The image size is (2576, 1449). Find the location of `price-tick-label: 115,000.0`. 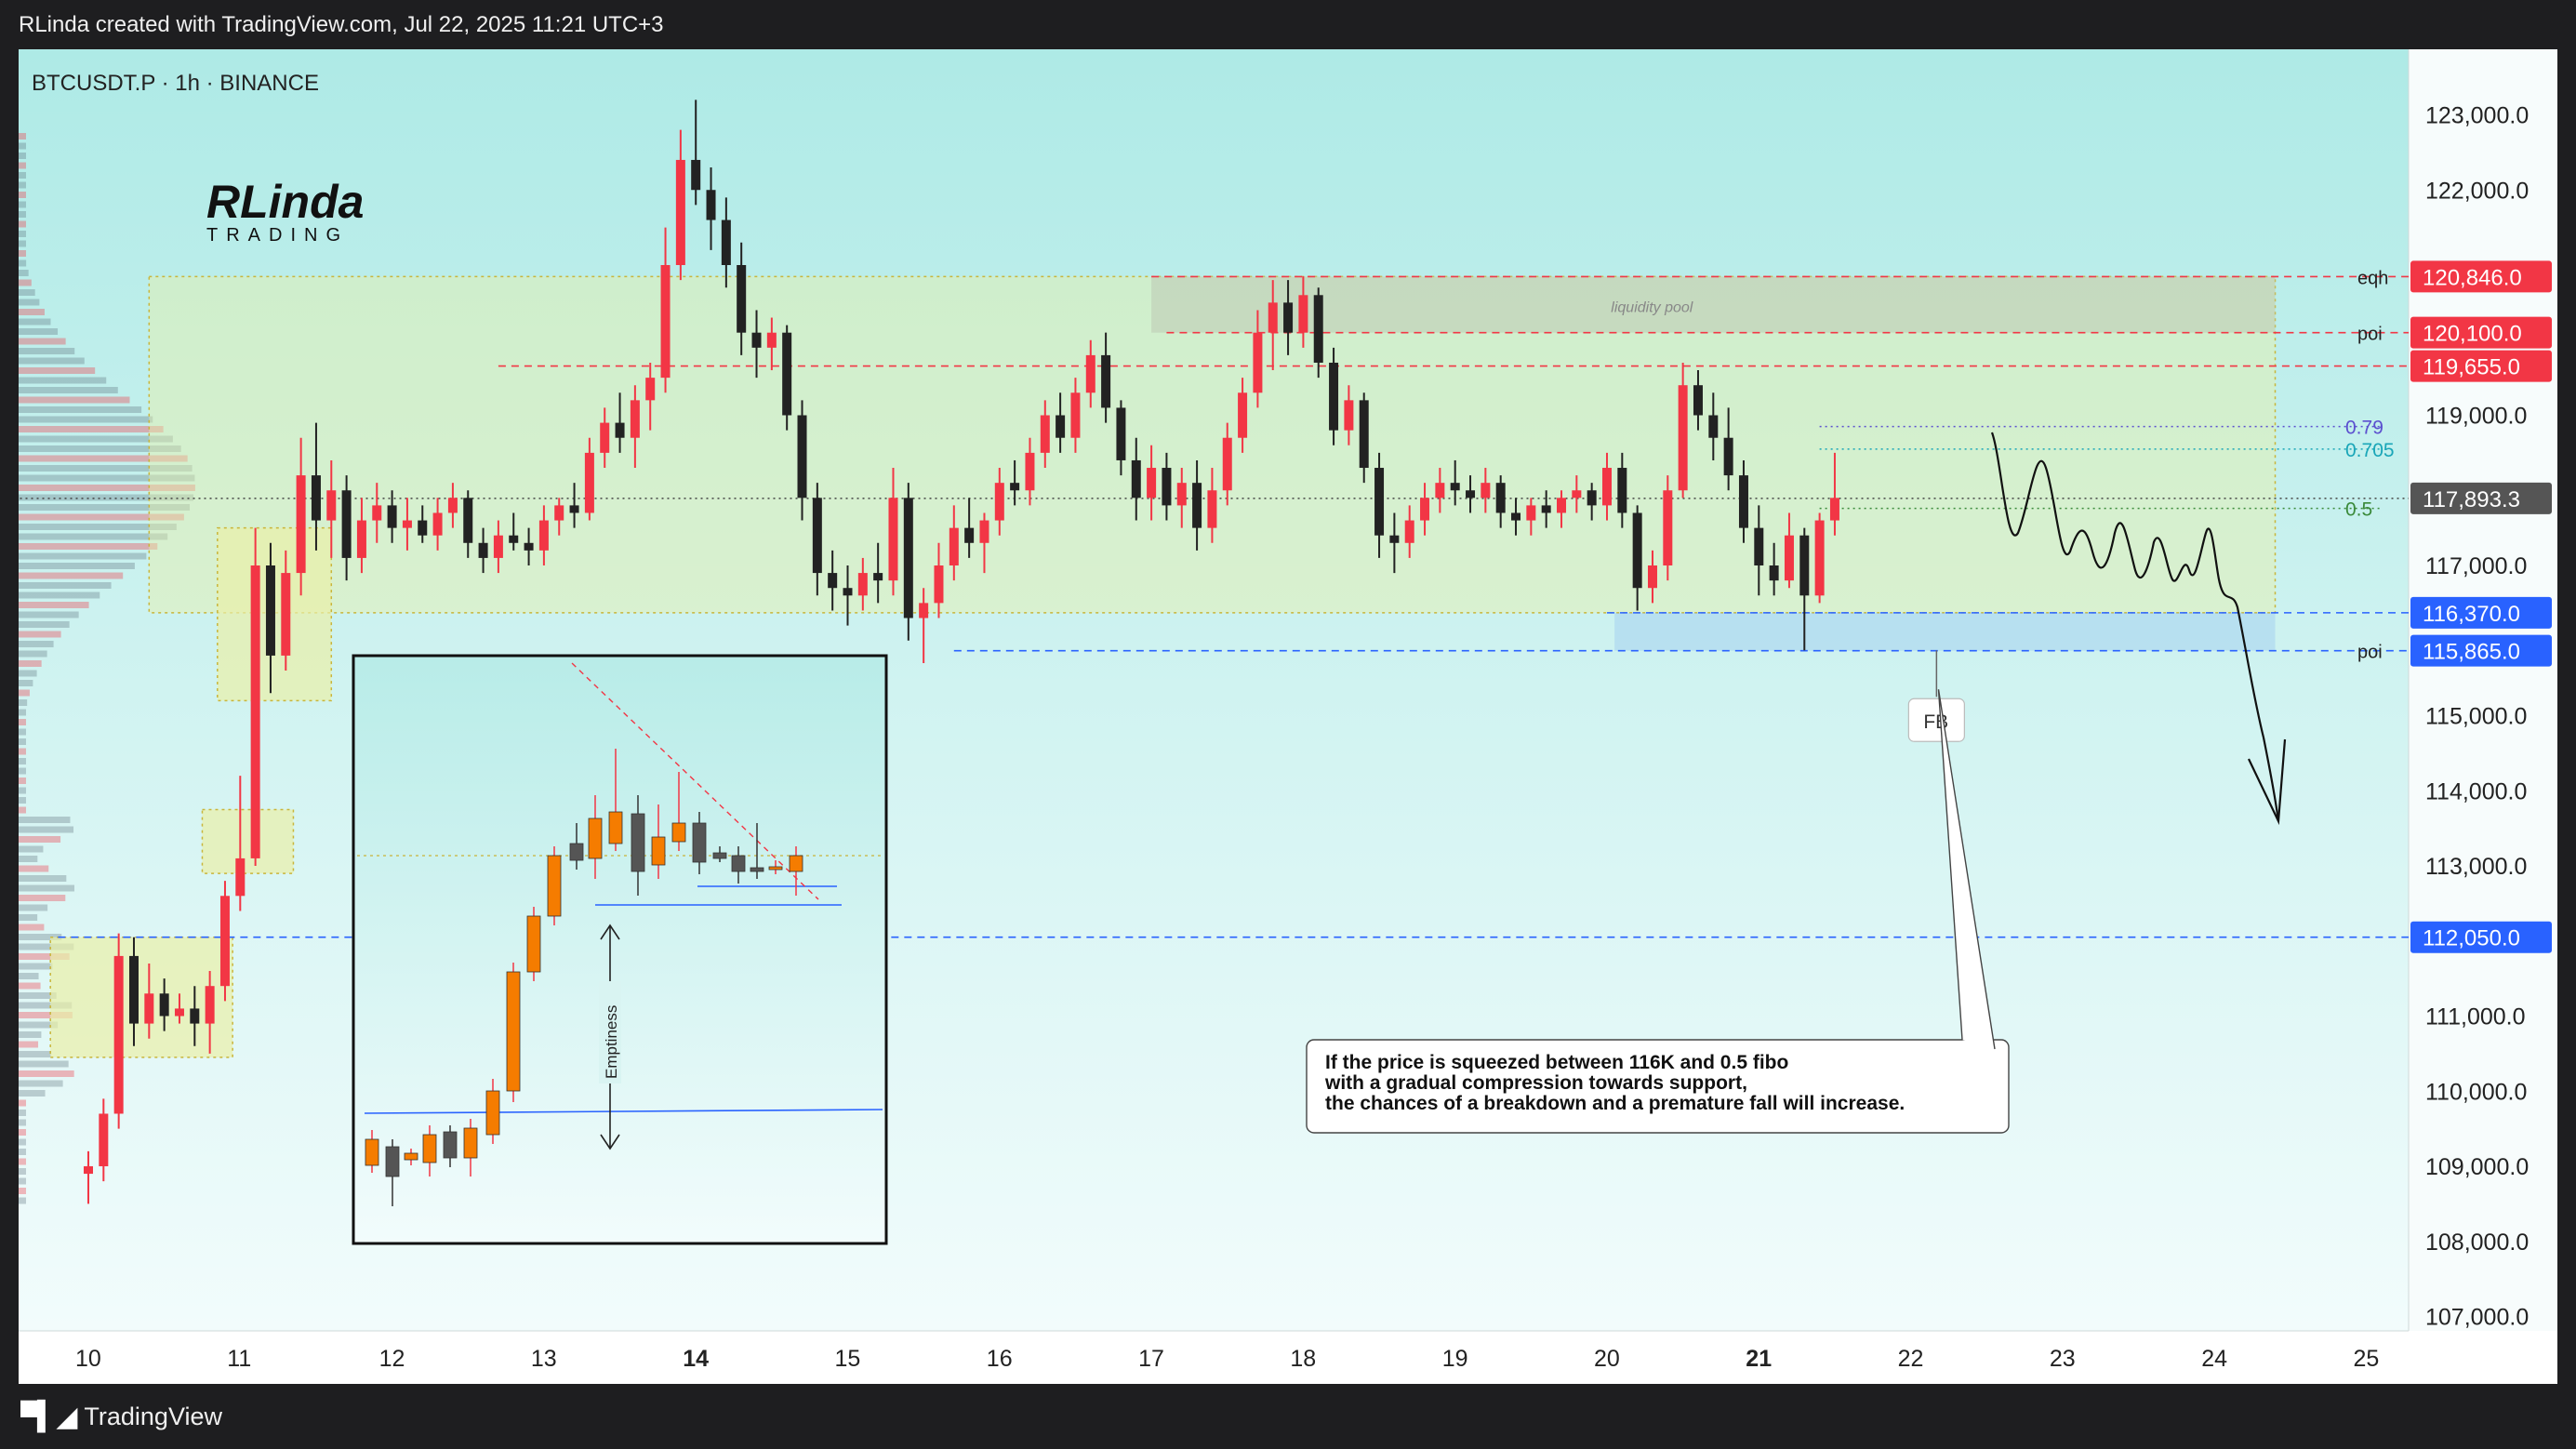

price-tick-label: 115,000.0 is located at coordinates (2476, 717).